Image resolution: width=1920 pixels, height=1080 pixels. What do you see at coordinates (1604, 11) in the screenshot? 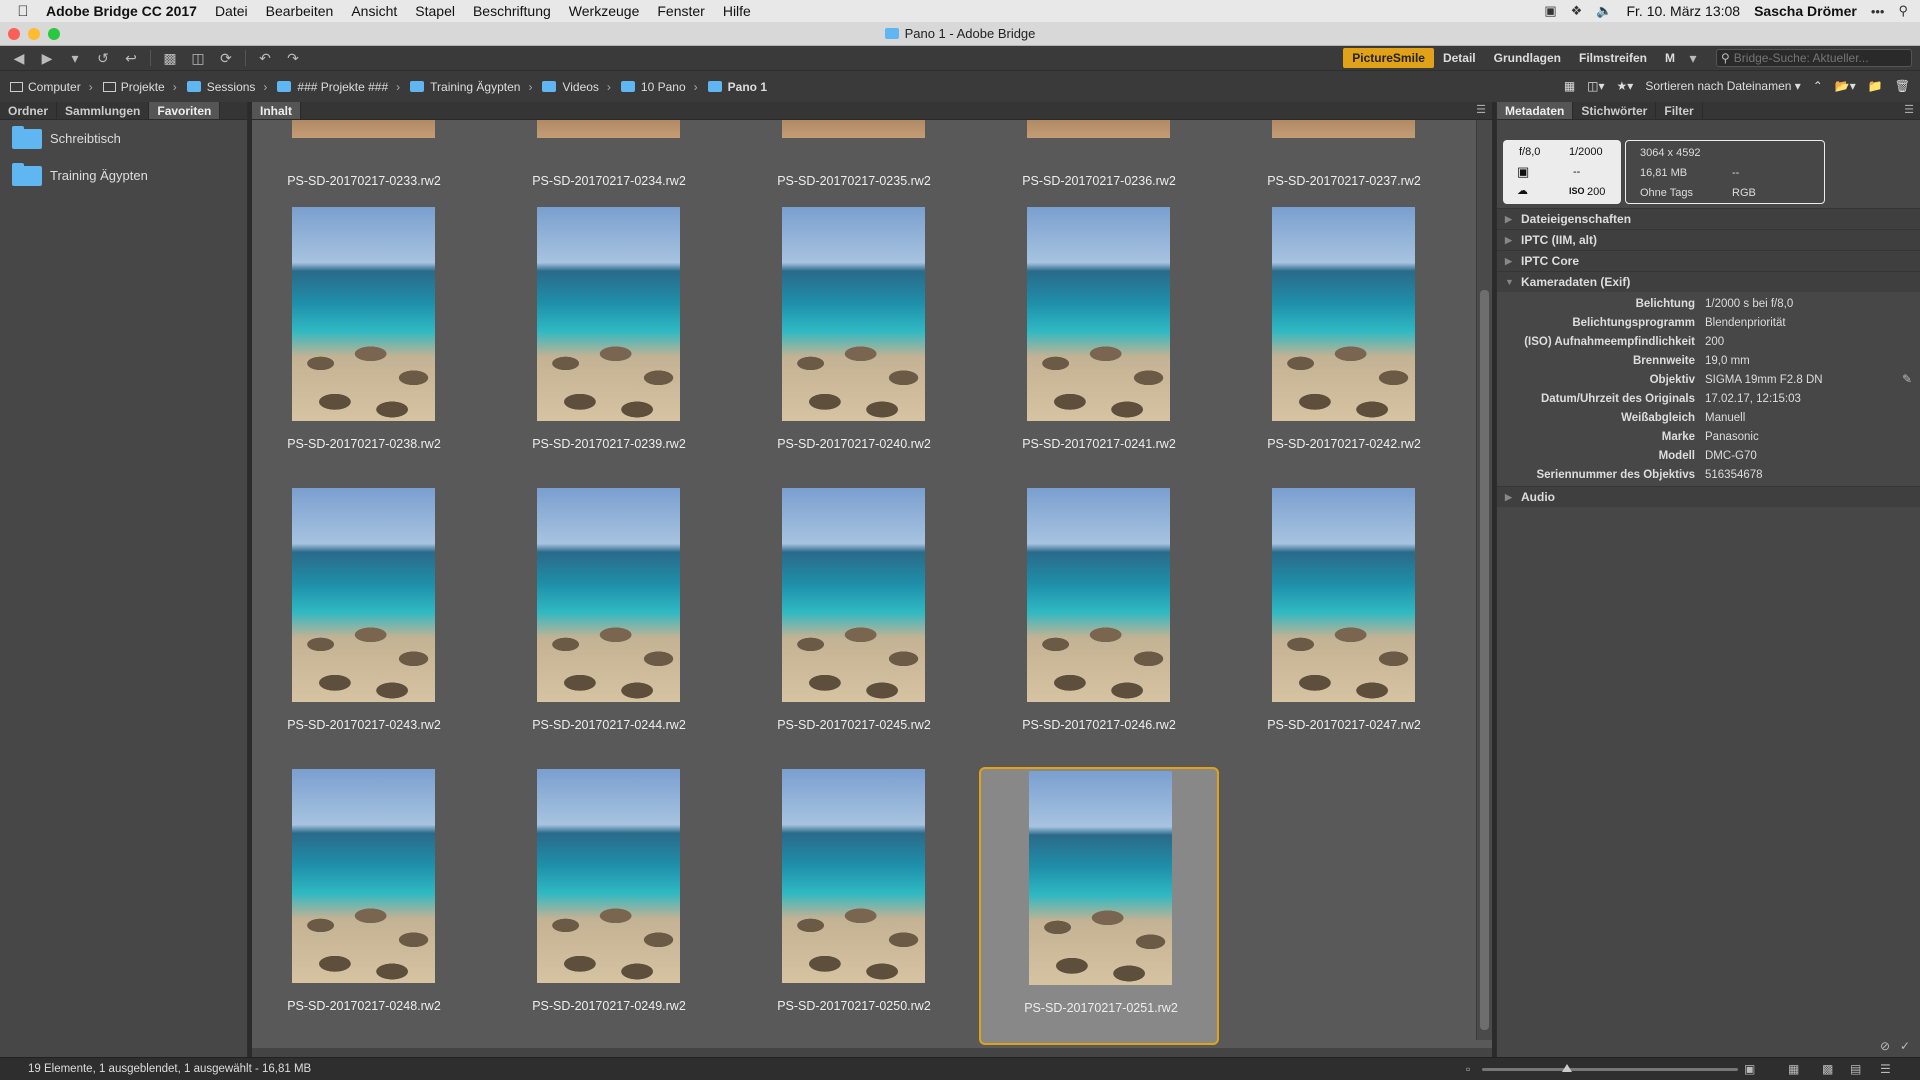
I see `volume-icon: 🔈` at bounding box center [1604, 11].